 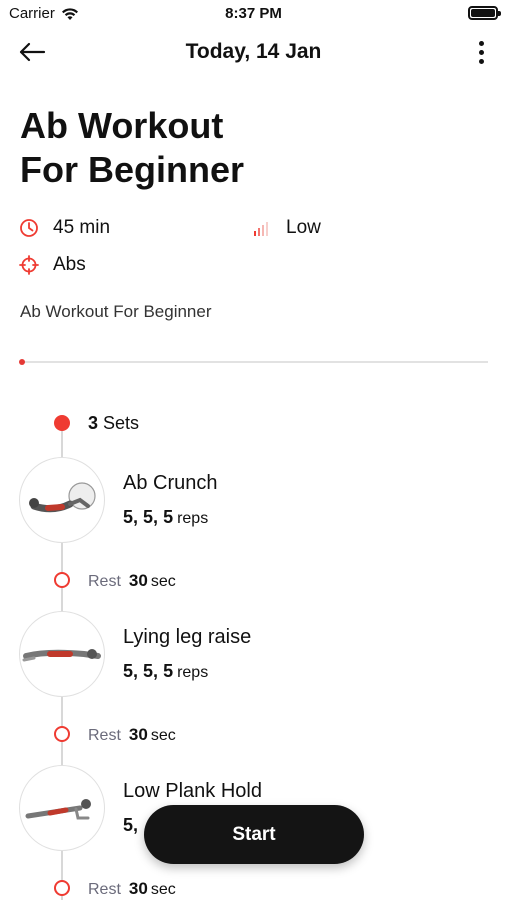 I want to click on workout-title-line2: For Beginner, so click(x=132, y=169).